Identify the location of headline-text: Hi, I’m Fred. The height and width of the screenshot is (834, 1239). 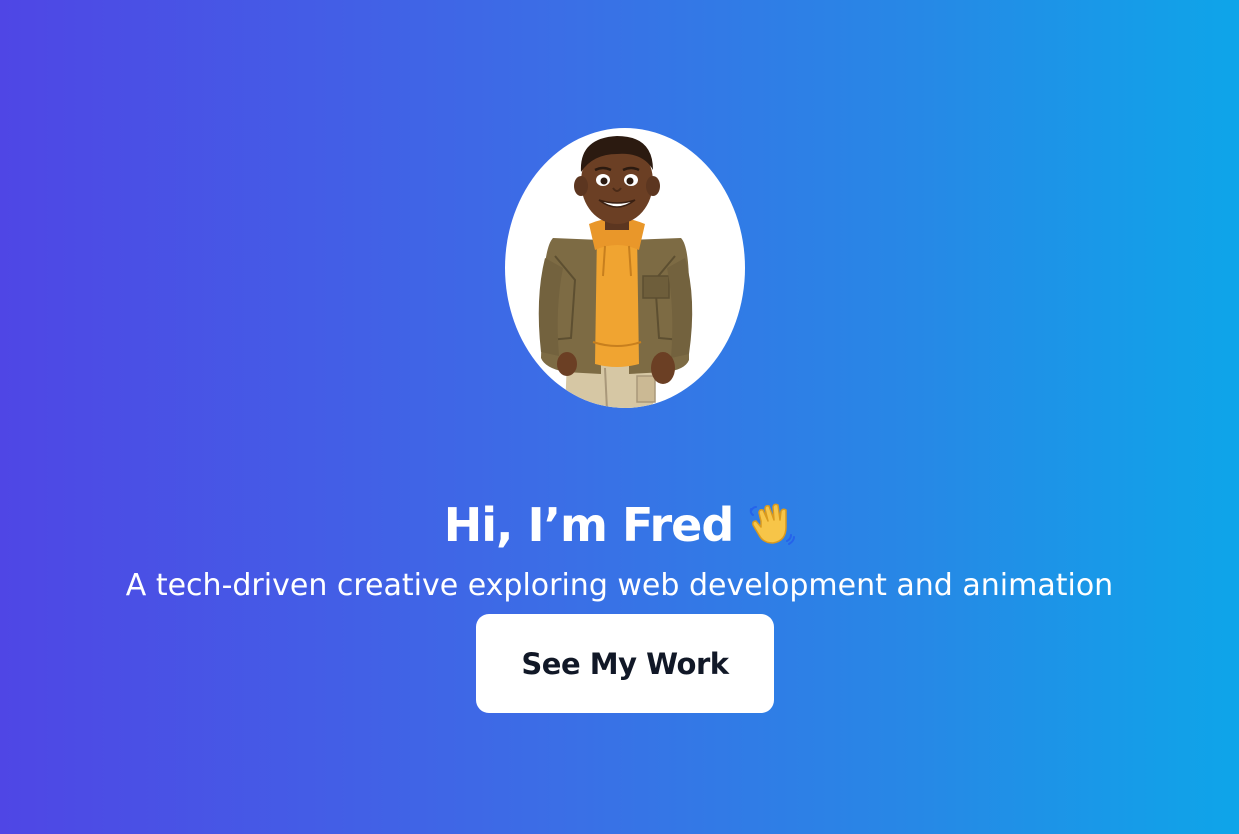
(589, 524).